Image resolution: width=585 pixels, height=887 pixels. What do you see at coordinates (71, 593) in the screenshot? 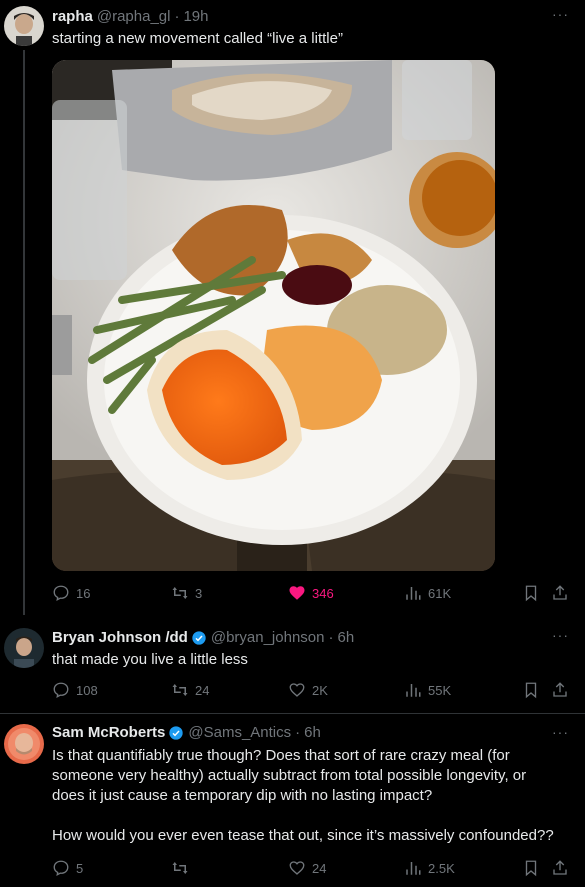
I see `reply-button: 16` at bounding box center [71, 593].